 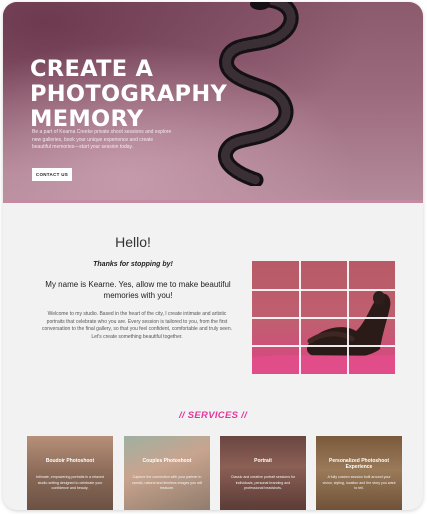 I want to click on portrait-photo, so click(x=323, y=317).